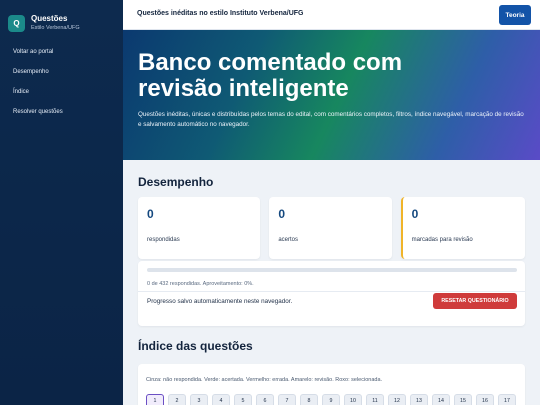 The height and width of the screenshot is (405, 540). What do you see at coordinates (199, 228) in the screenshot?
I see `stat-answered: 0 respondidas` at bounding box center [199, 228].